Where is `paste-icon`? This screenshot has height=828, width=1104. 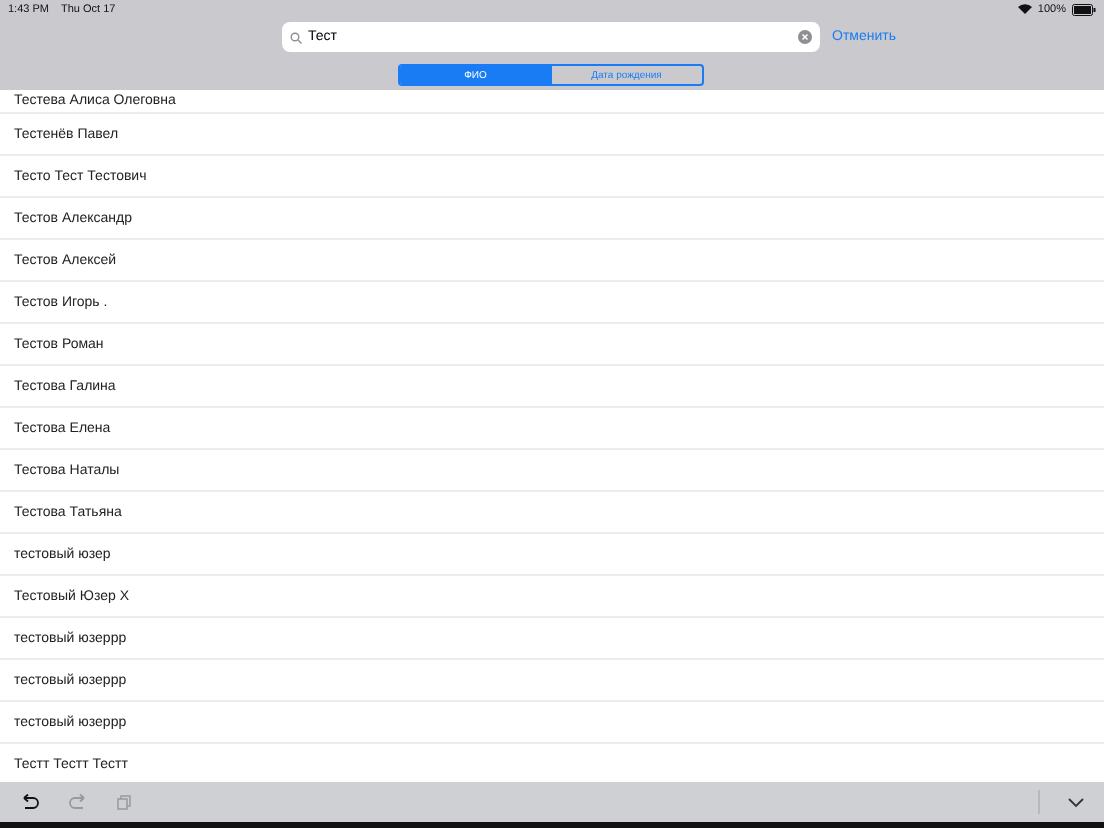 paste-icon is located at coordinates (124, 802).